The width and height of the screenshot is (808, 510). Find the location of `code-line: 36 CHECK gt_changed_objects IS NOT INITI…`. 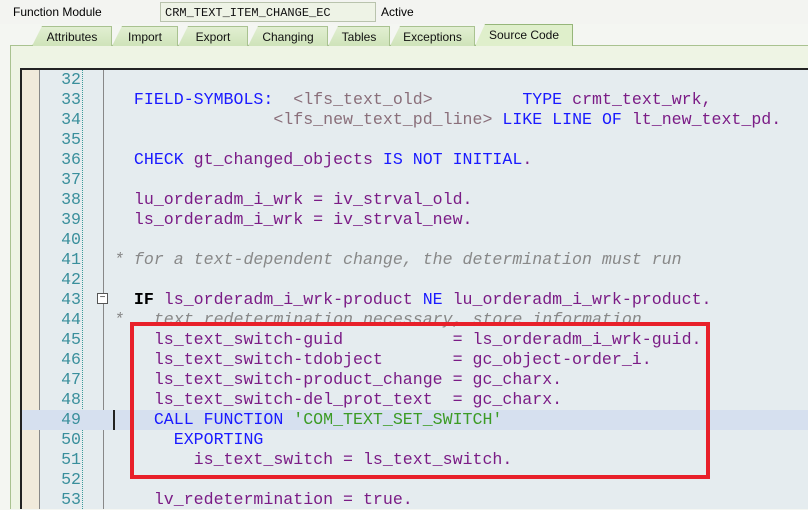

code-line: 36 CHECK gt_changed_objects IS NOT INITI… is located at coordinates (415, 160).